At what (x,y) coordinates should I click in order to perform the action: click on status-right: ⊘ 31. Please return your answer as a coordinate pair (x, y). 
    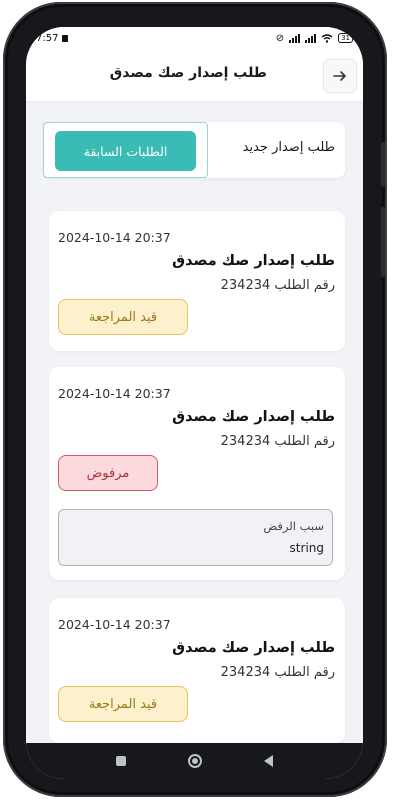
    Looking at the image, I should click on (314, 38).